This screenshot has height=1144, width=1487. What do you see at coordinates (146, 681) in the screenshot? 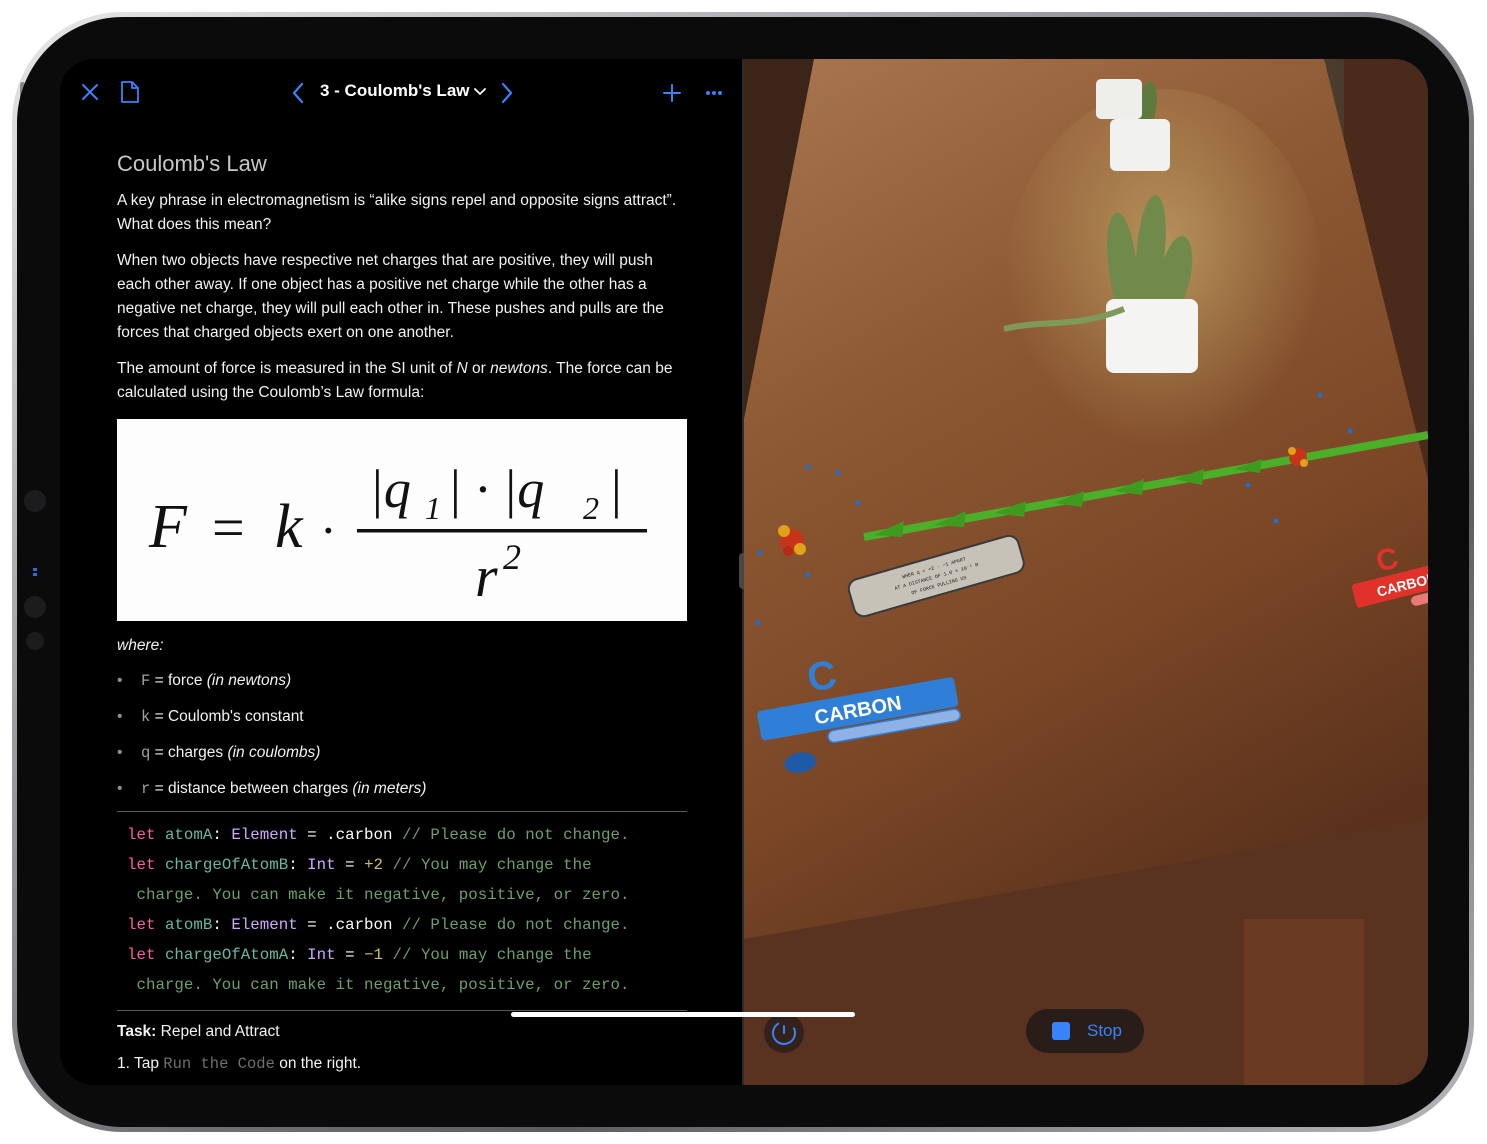
I see `symbol: F` at bounding box center [146, 681].